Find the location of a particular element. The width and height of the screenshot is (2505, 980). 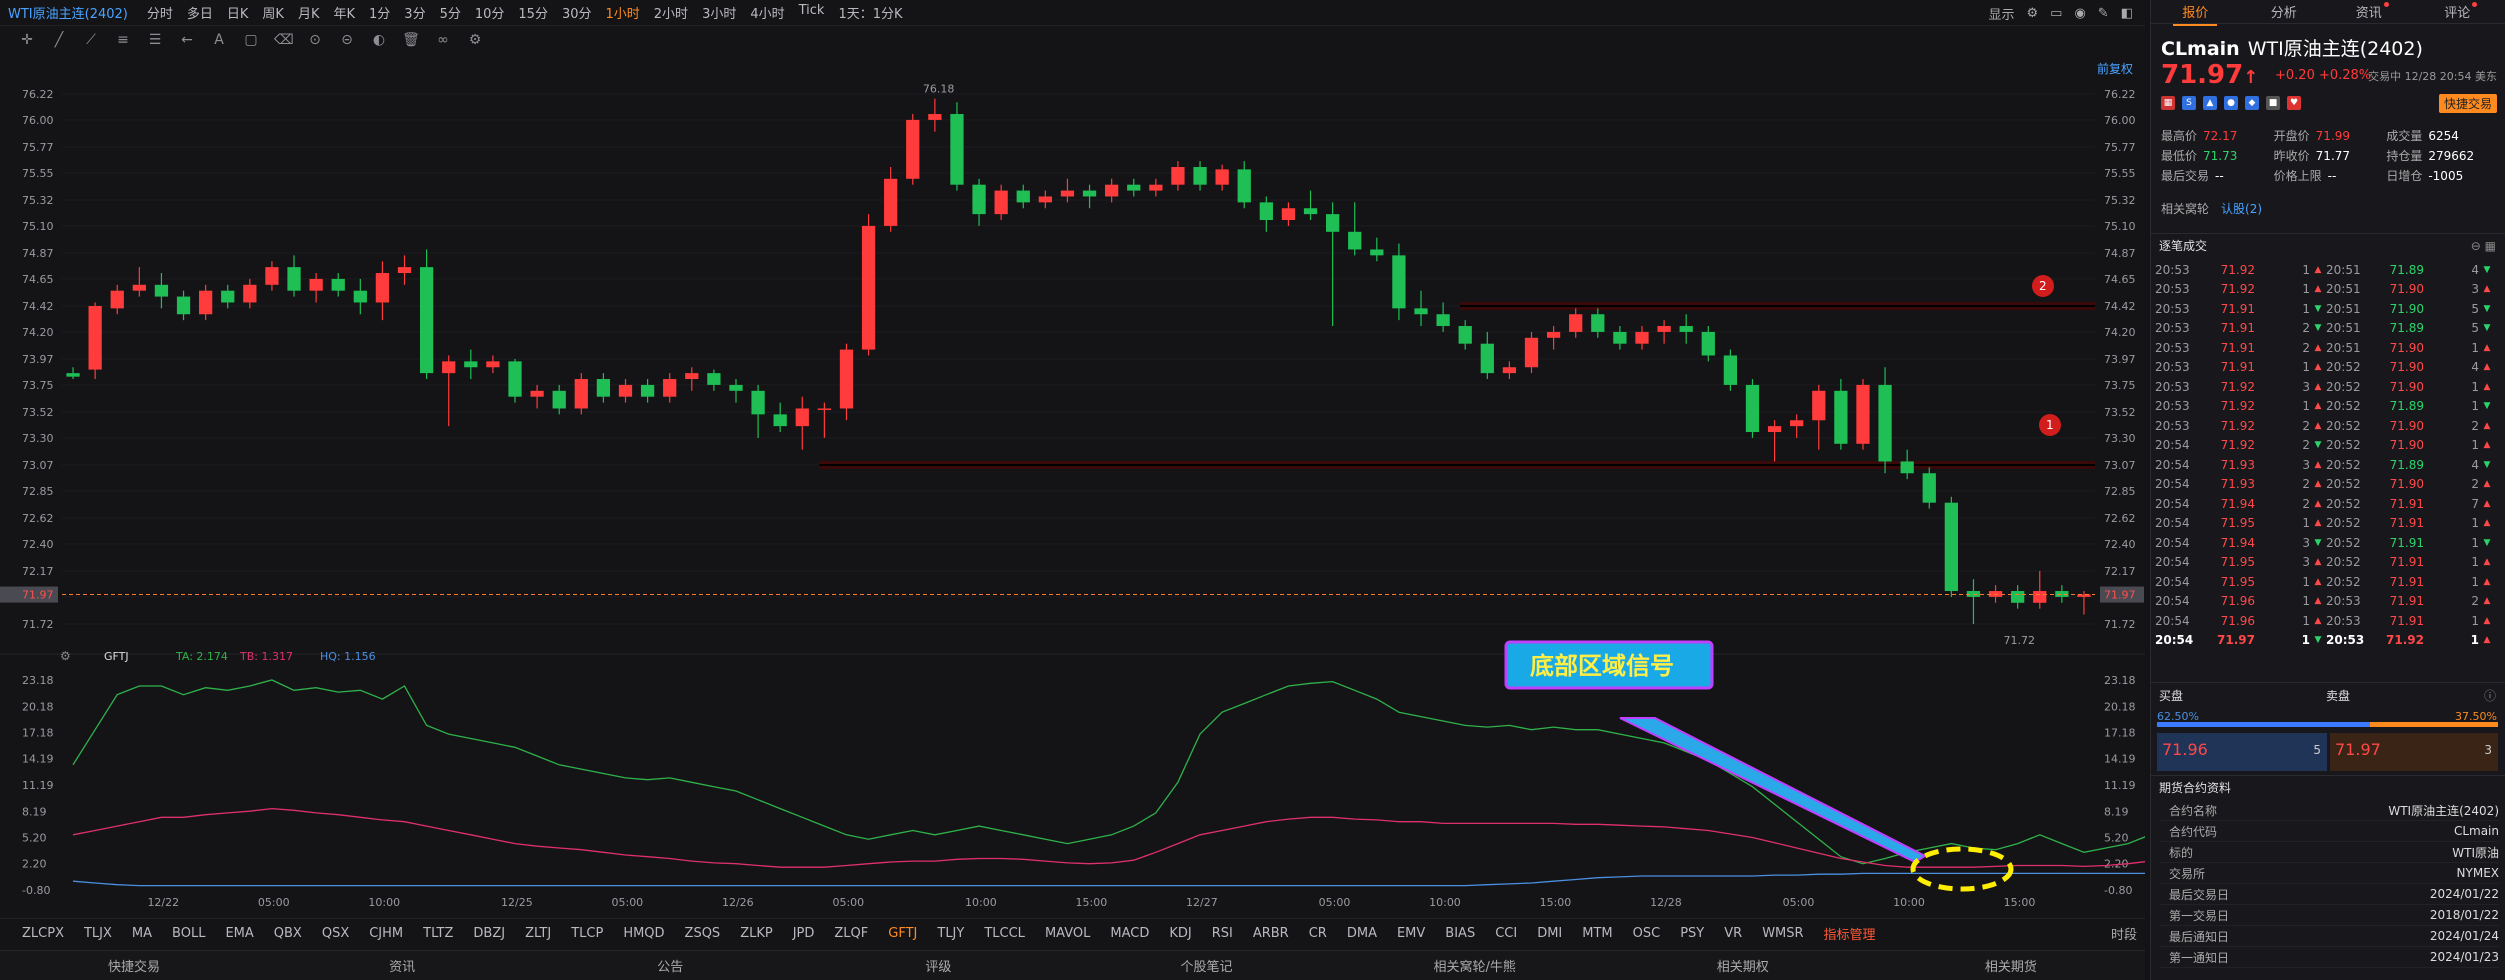

indicator-11: TLCP is located at coordinates (587, 933).